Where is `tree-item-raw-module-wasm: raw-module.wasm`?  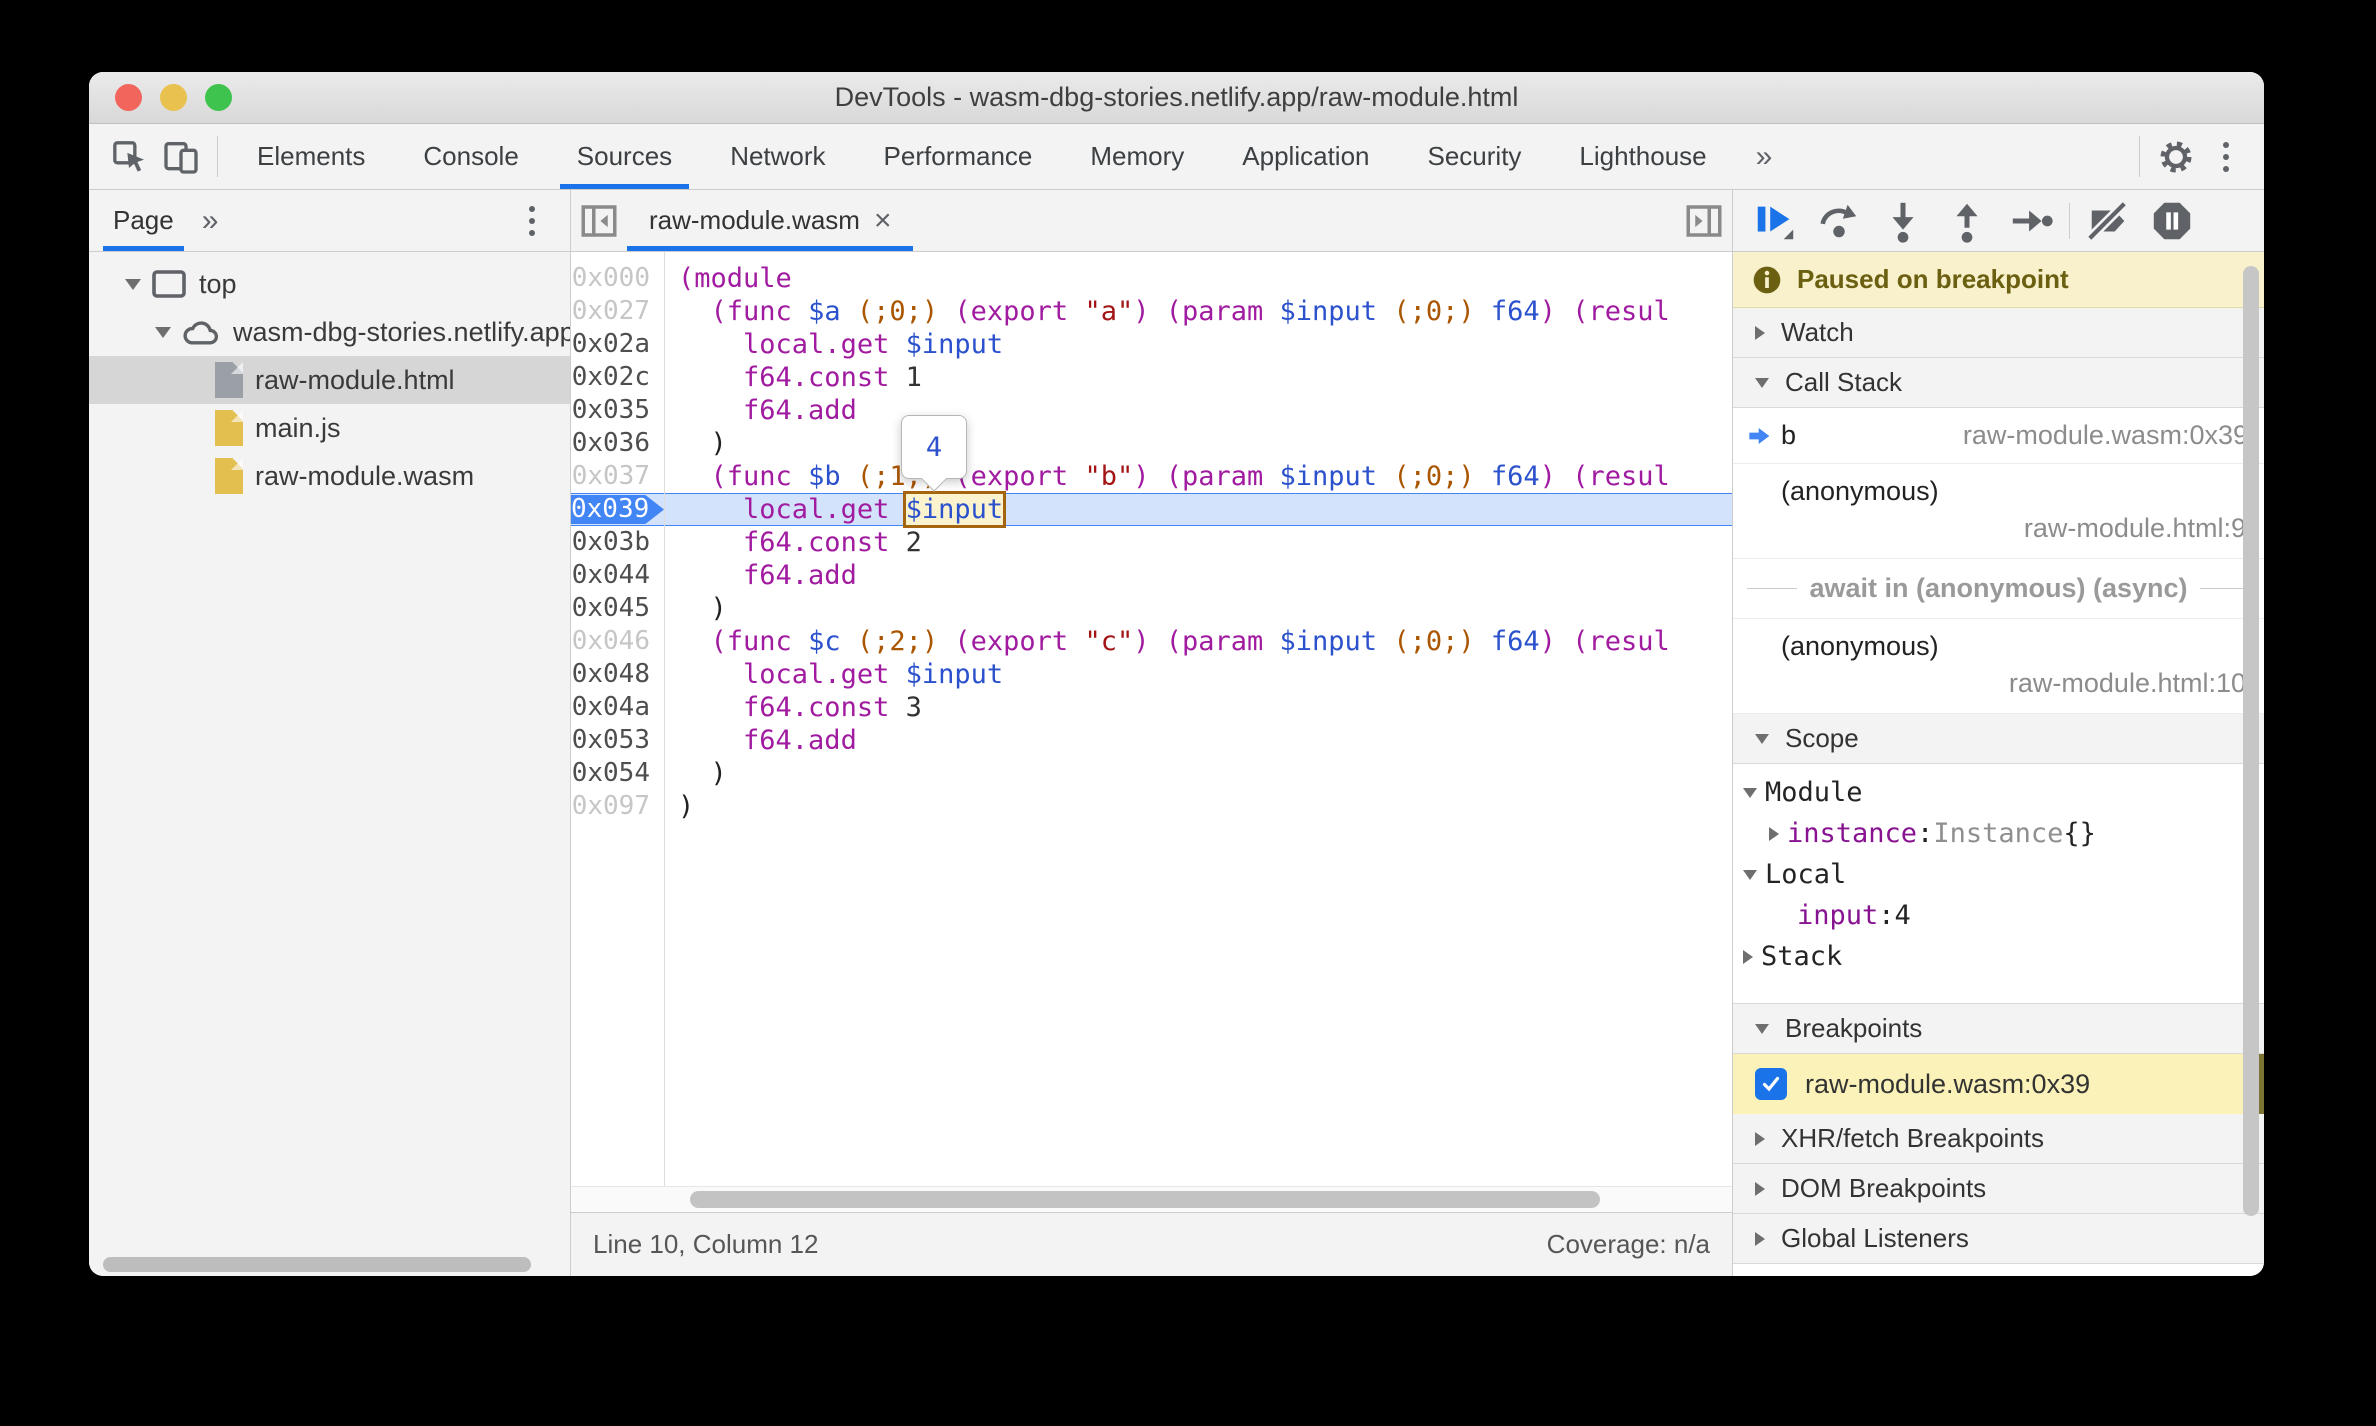
tree-item-raw-module-wasm: raw-module.wasm is located at coordinates (329, 476).